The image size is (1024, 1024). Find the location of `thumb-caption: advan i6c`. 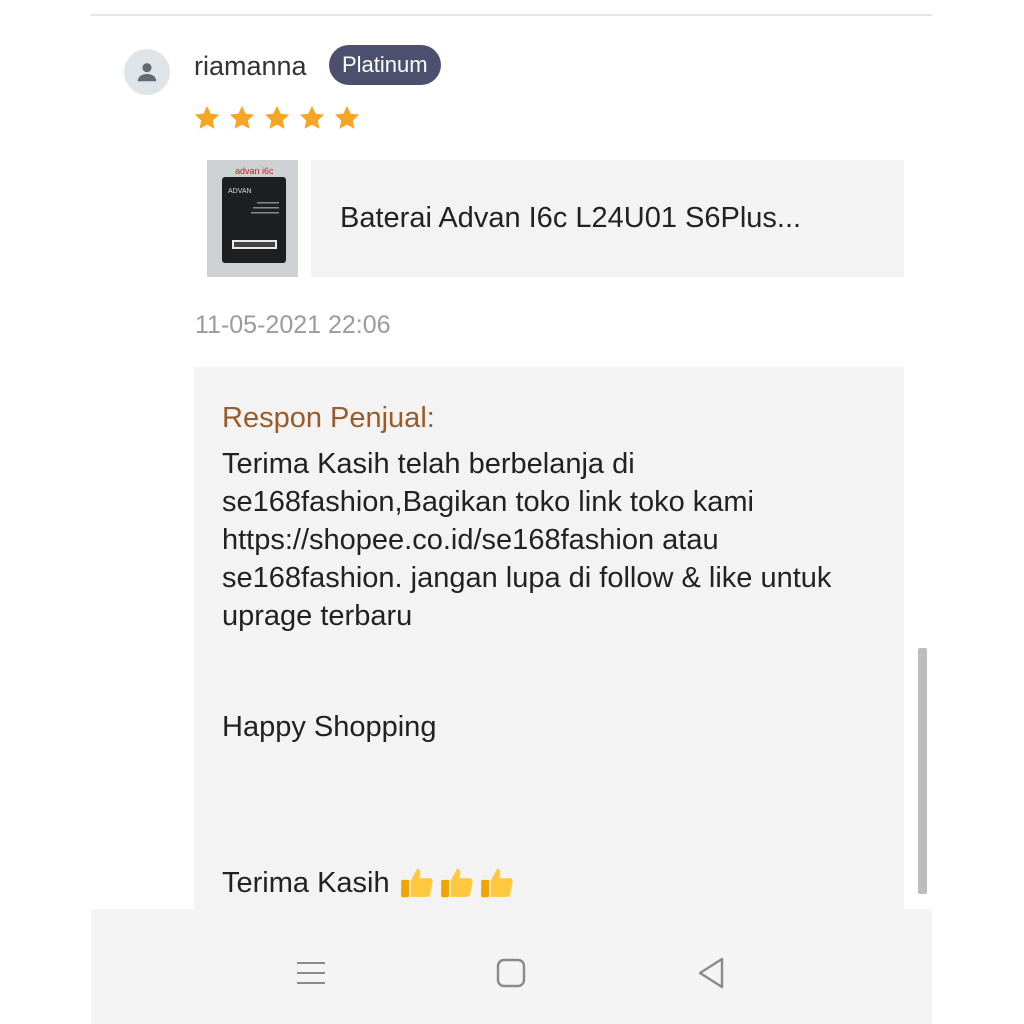

thumb-caption: advan i6c is located at coordinates (254, 171).